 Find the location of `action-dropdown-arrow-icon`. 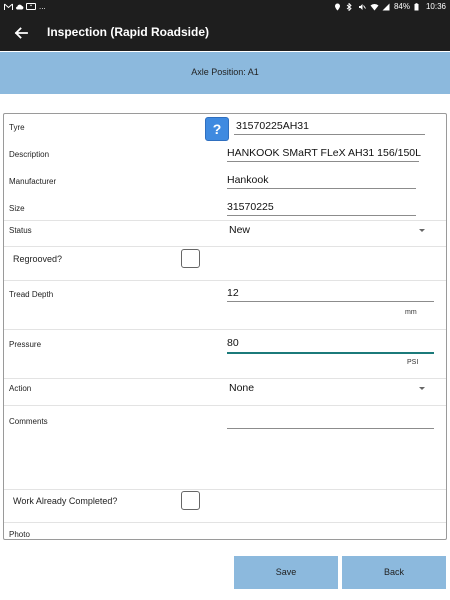

action-dropdown-arrow-icon is located at coordinates (422, 388).